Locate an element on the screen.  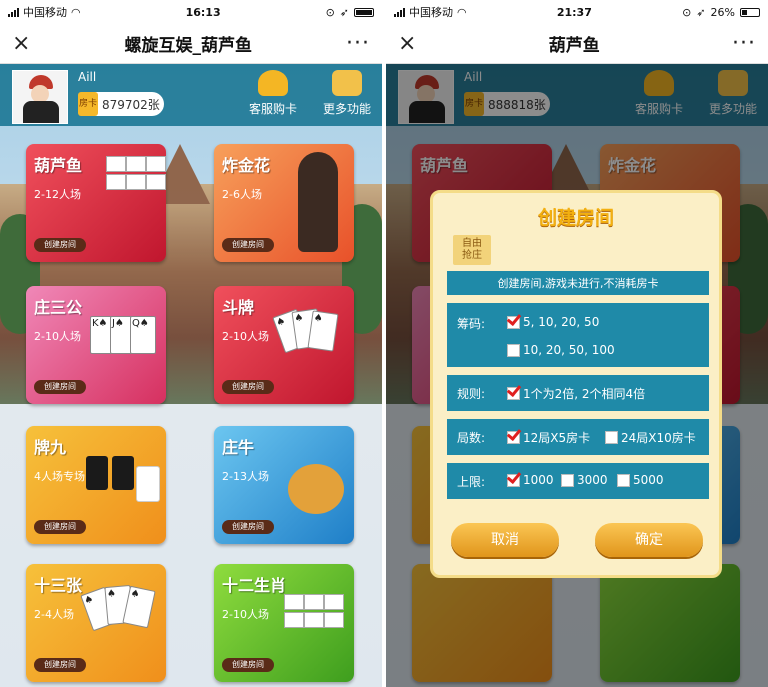
game-players: 2-4人场 is located at coordinates (54, 614).